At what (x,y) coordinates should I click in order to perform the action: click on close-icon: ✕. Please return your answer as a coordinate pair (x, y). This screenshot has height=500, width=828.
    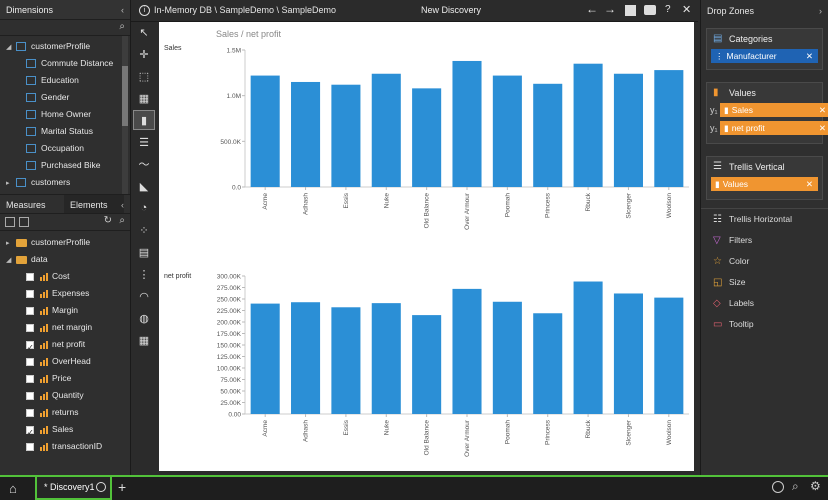
    Looking at the image, I should click on (686, 9).